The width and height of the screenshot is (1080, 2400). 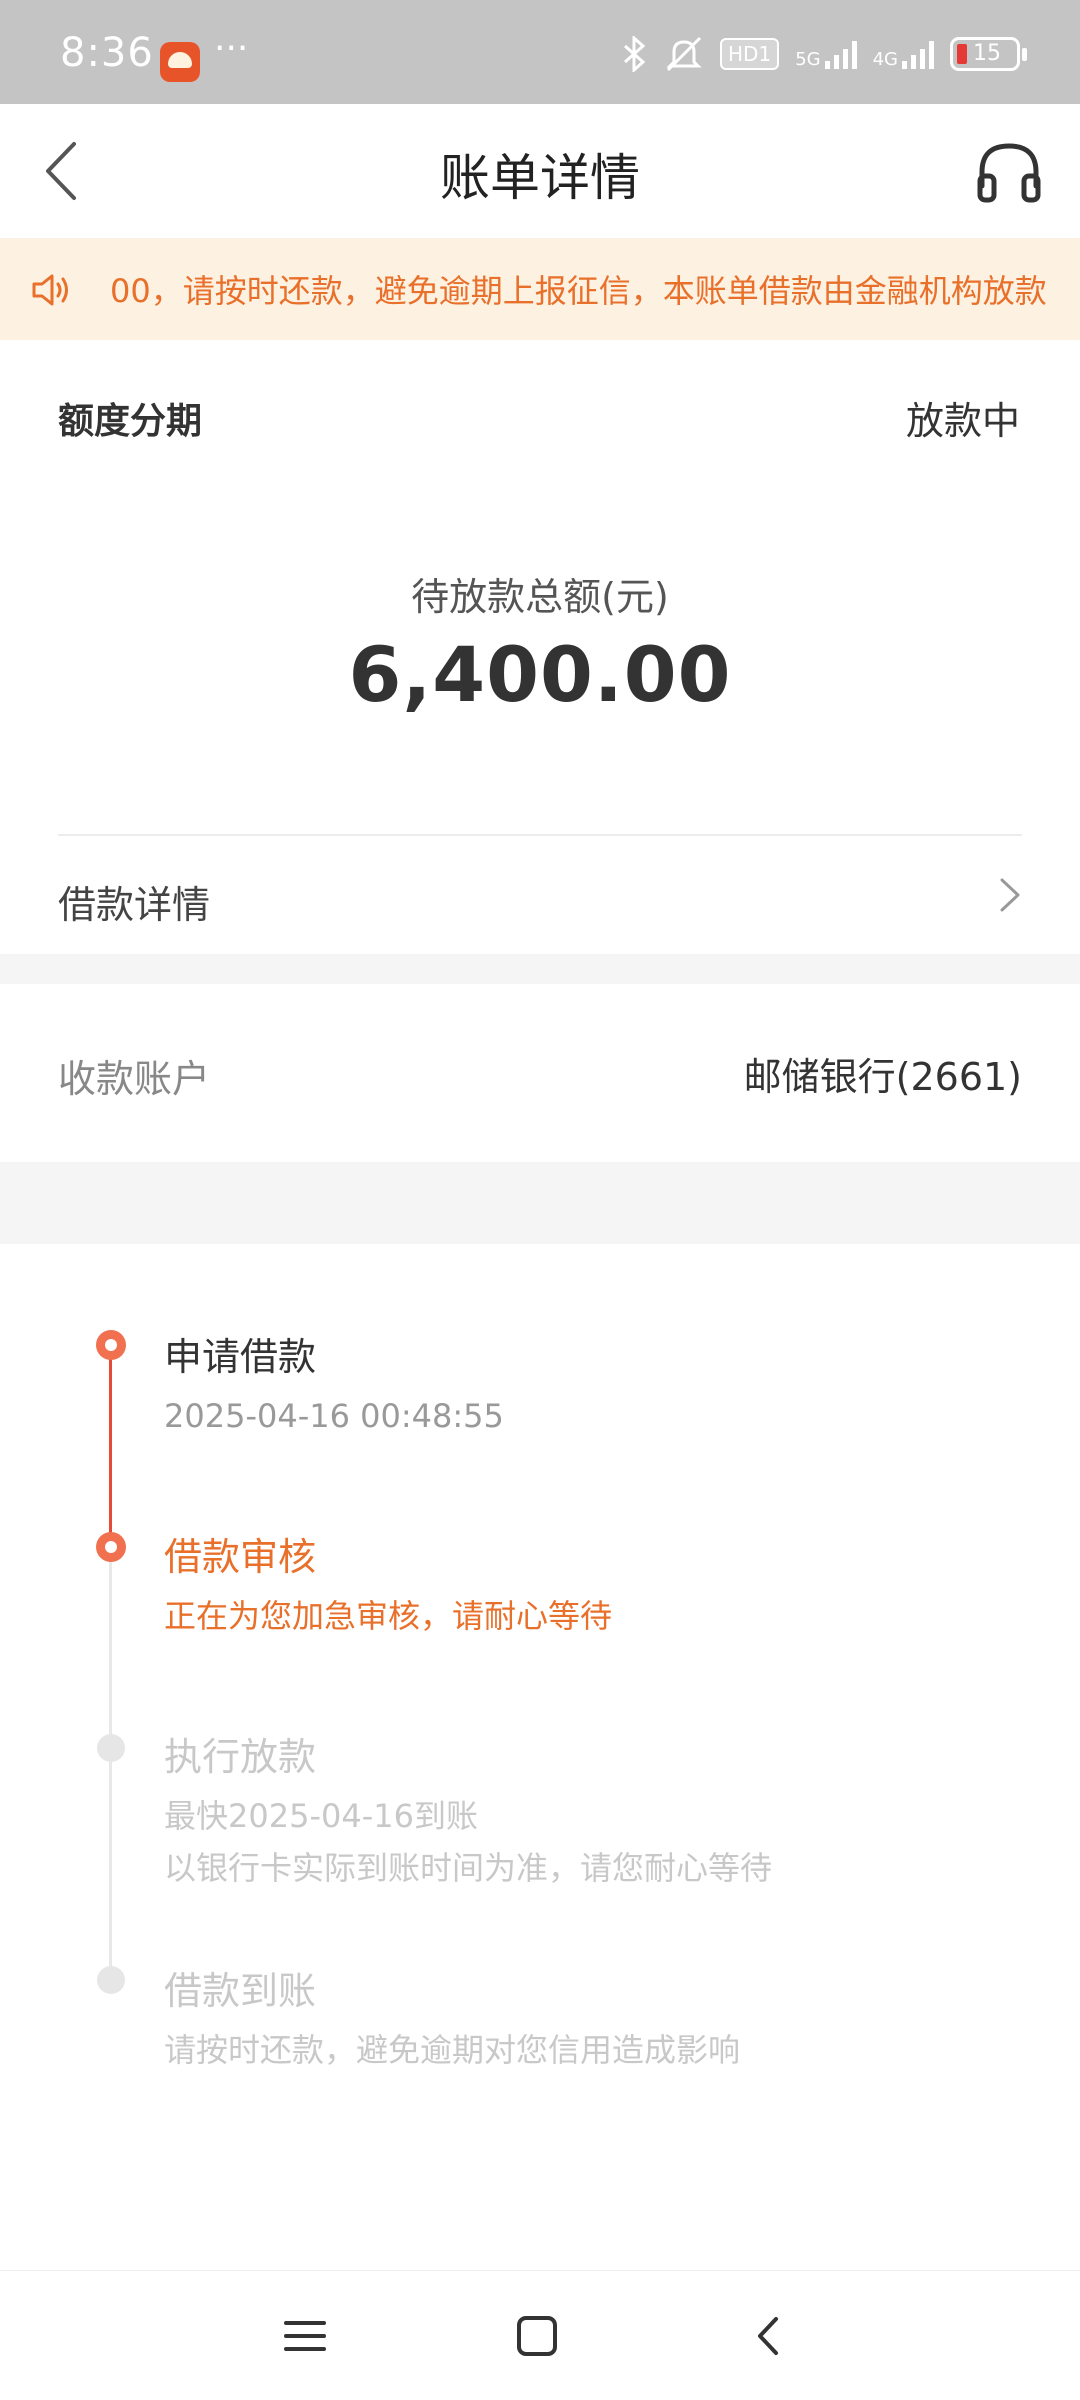 I want to click on step-detail: 2025-04-16 00:48:55, so click(x=334, y=1416).